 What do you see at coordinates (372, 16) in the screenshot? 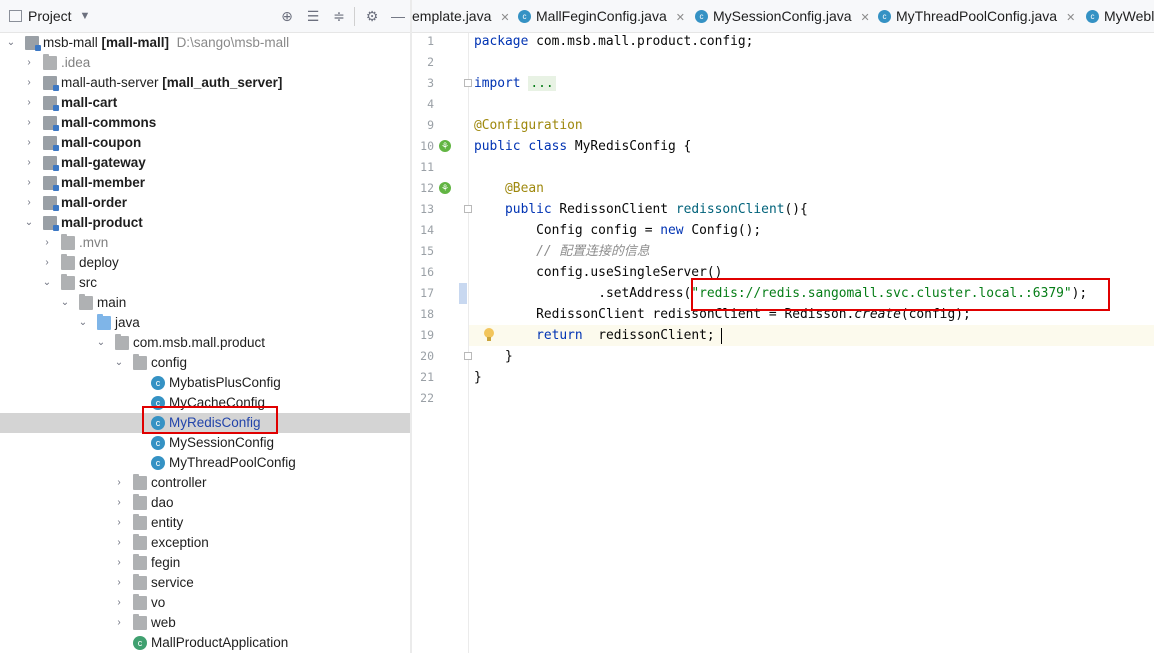
I see `gear-icon: ⚙` at bounding box center [372, 16].